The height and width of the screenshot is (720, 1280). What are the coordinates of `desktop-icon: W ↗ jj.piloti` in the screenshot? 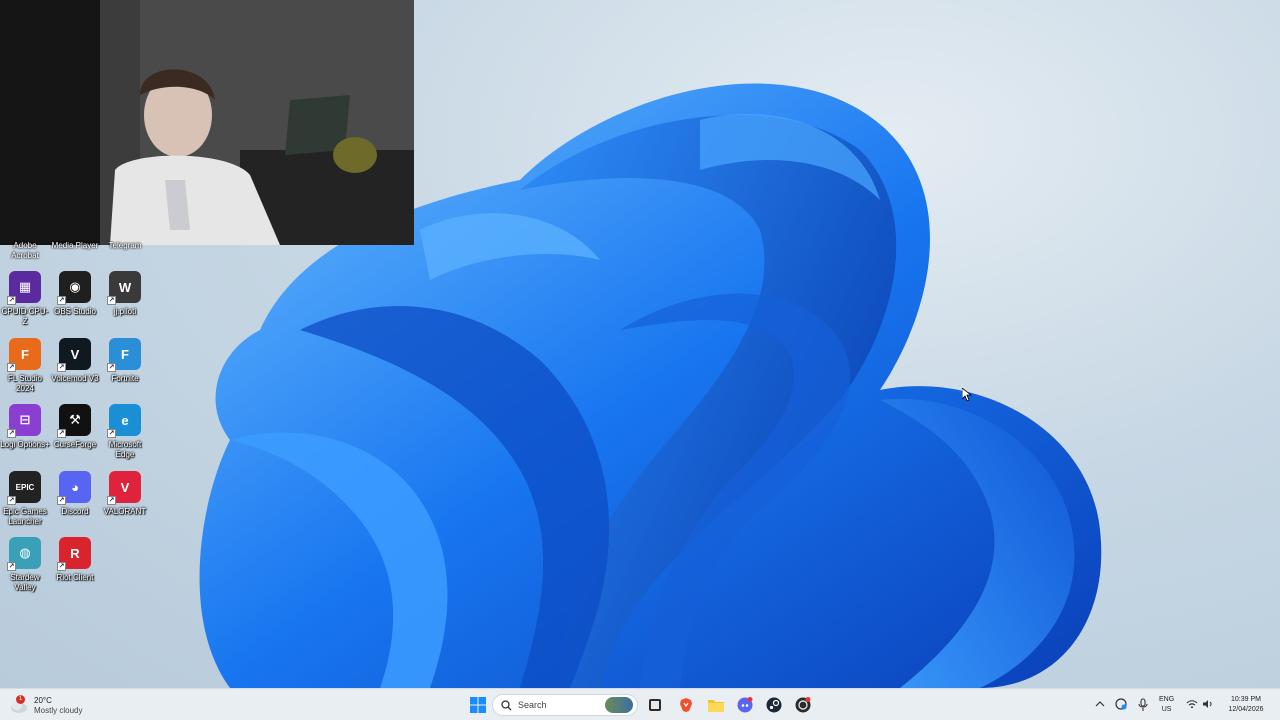 It's located at (125, 294).